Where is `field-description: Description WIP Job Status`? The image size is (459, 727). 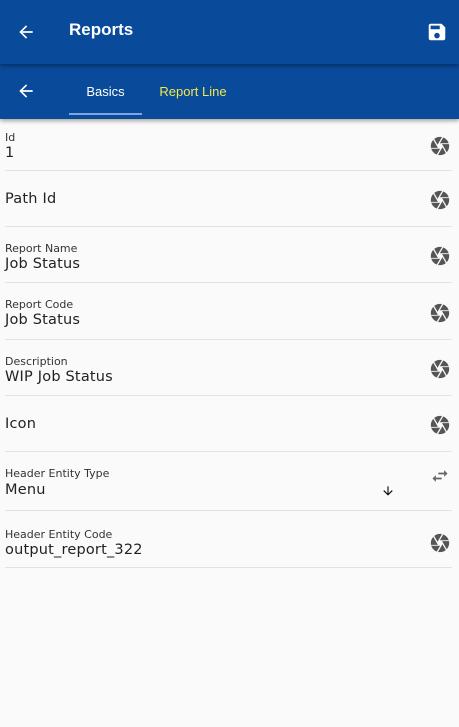
field-description: Description WIP Job Status is located at coordinates (228, 368).